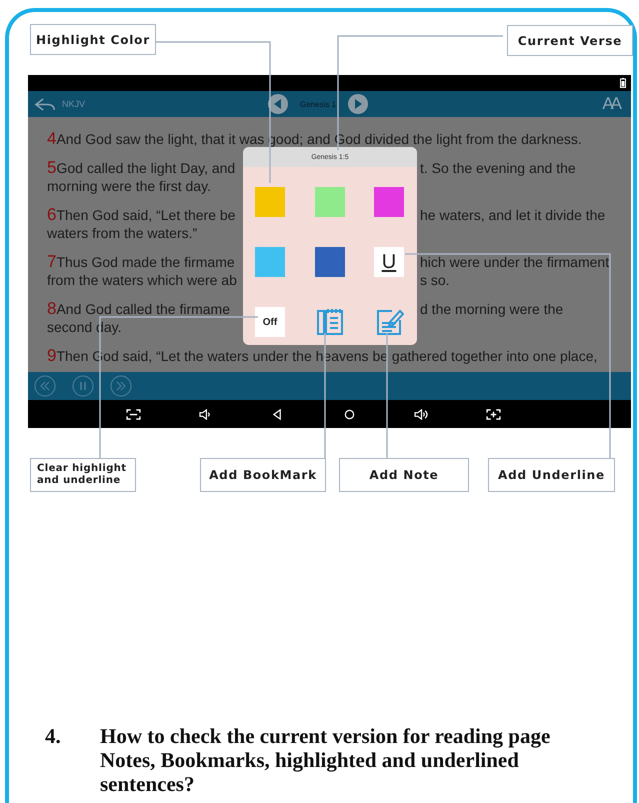 Image resolution: width=639 pixels, height=803 pixels. What do you see at coordinates (326, 760) in the screenshot?
I see `question-text: How to check the current version for reading page Notes, Bookmarks, highlighted and underlined sentences?` at bounding box center [326, 760].